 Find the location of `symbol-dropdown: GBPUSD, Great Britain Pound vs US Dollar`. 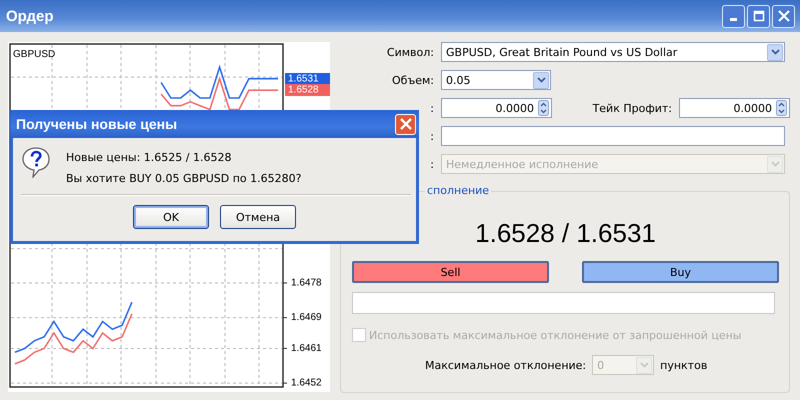

symbol-dropdown: GBPUSD, Great Britain Pound vs US Dollar is located at coordinates (613, 52).